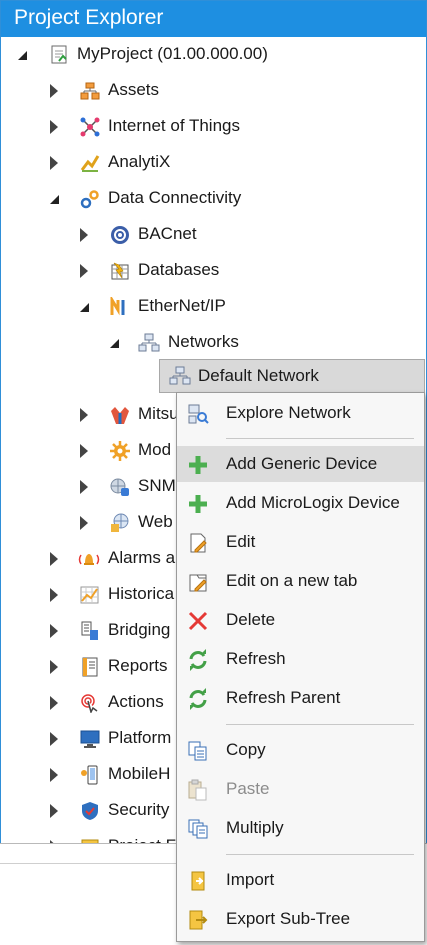 The height and width of the screenshot is (945, 427). I want to click on delete-x-icon, so click(198, 621).